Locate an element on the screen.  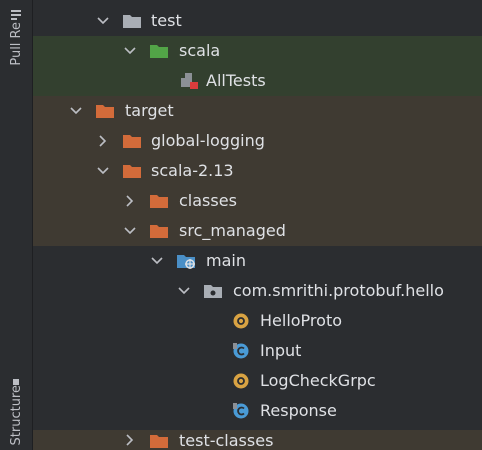
tree-node-label: test-classes is located at coordinates (226, 440).